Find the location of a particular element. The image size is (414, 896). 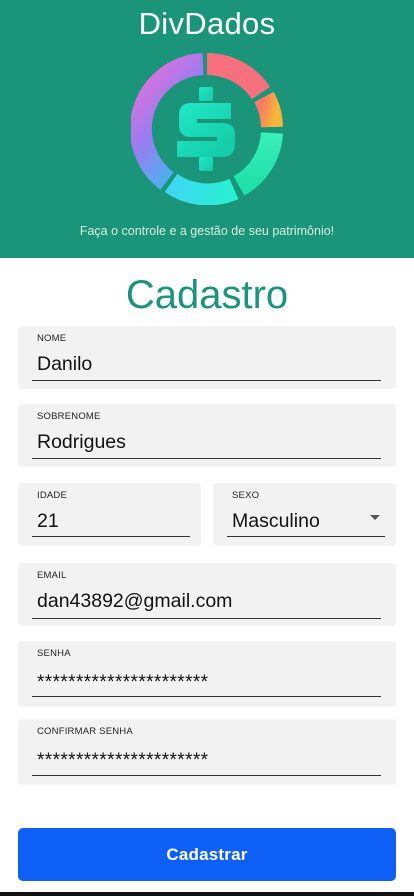

idade-label: IDADE is located at coordinates (52, 495).